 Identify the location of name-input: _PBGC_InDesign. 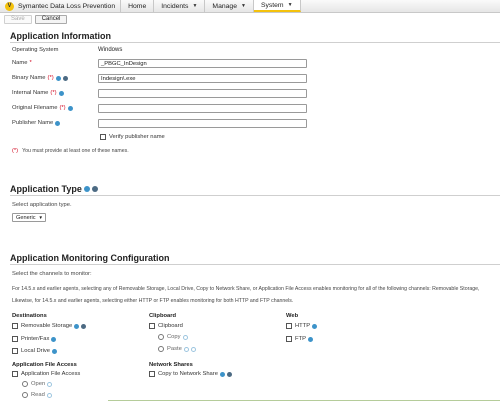
(202, 63).